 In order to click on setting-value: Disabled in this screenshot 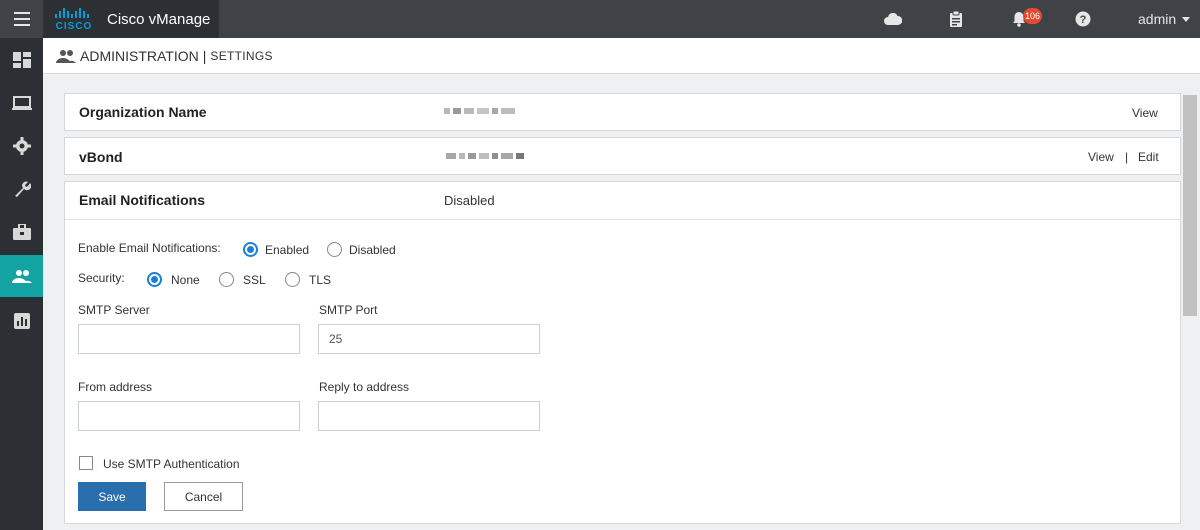, I will do `click(469, 200)`.